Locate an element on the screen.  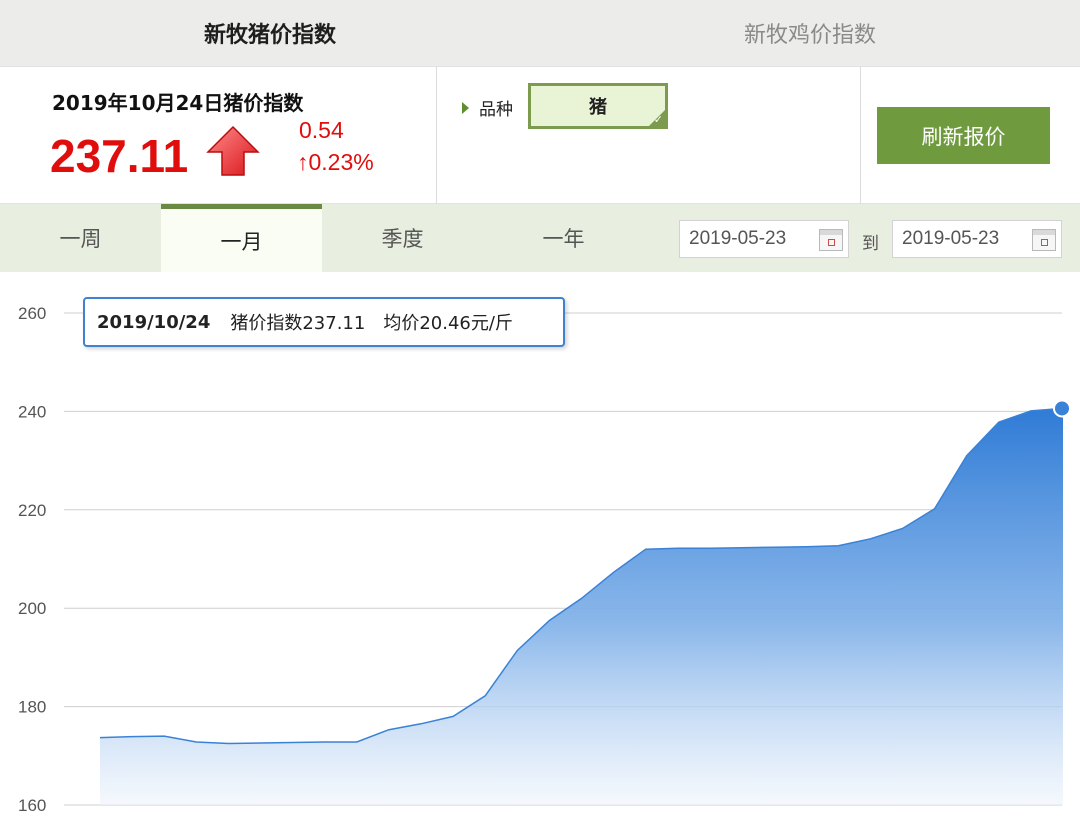
variety-label: 品种 is located at coordinates (487, 107).